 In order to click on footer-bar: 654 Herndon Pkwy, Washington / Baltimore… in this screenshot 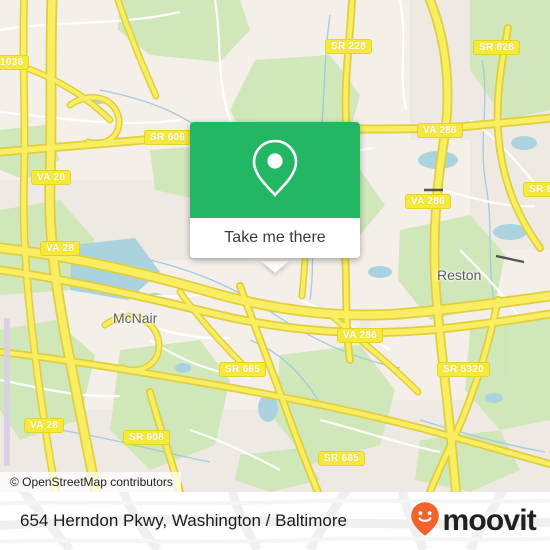, I will do `click(275, 521)`.